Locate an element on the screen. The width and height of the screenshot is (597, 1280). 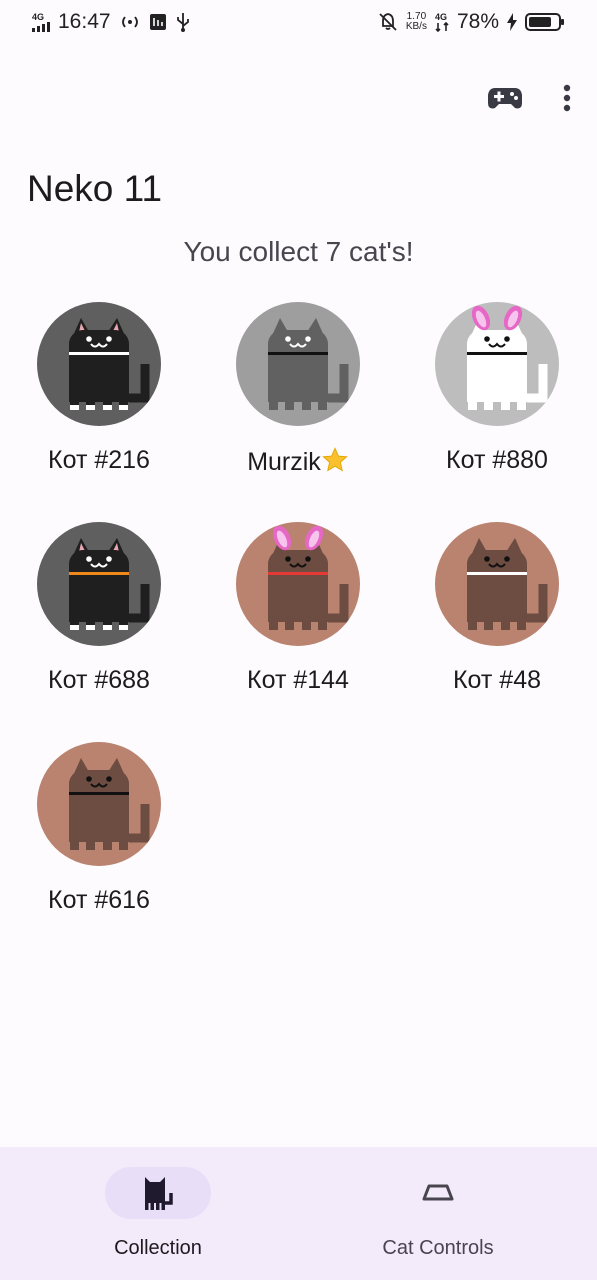
gamepad-icon is located at coordinates (505, 98).